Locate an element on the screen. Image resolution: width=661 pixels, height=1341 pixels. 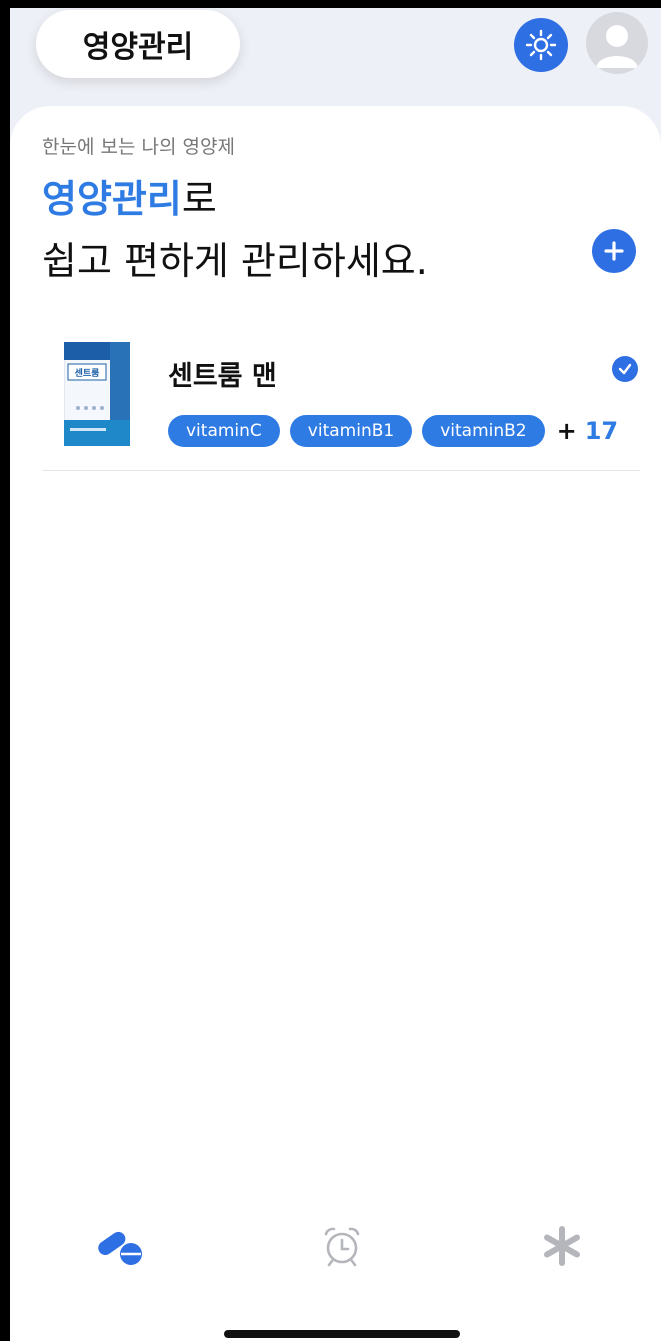
nutrient-tag: vitaminB1 is located at coordinates (351, 431).